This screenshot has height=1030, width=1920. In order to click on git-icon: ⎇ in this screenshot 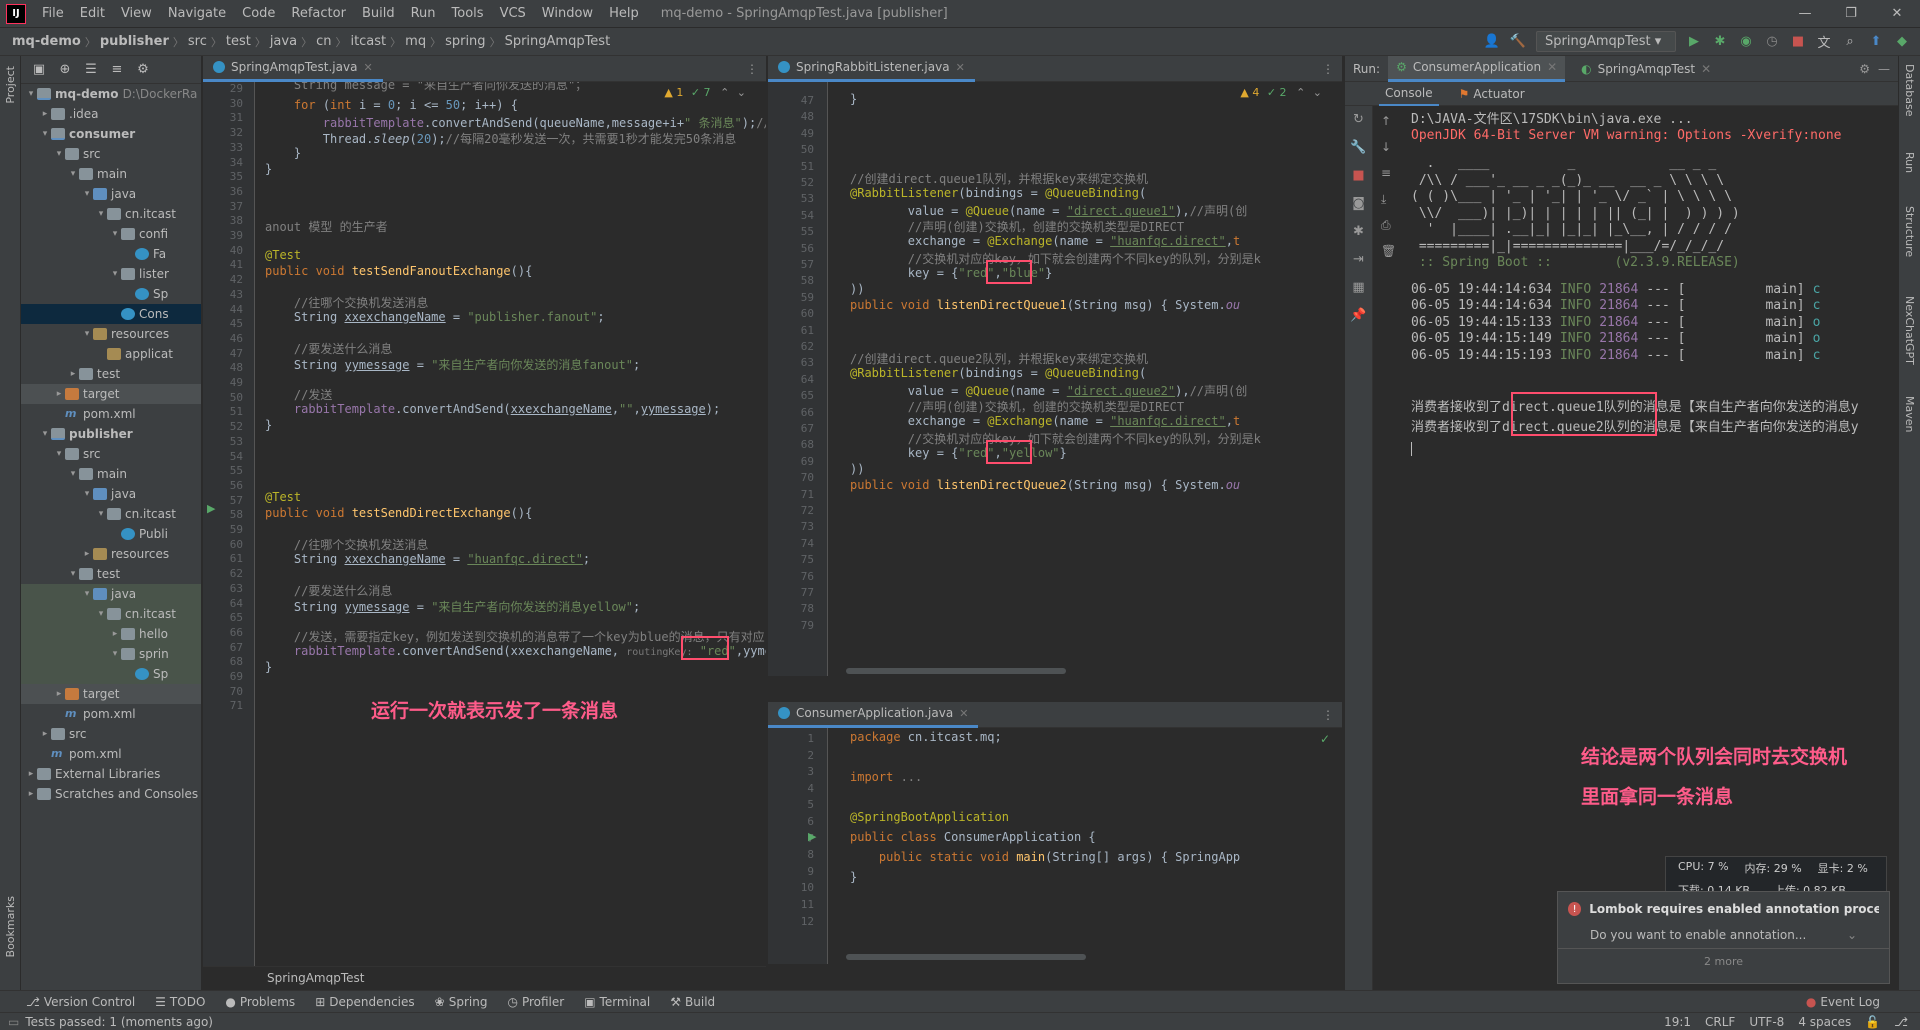, I will do `click(1901, 1022)`.